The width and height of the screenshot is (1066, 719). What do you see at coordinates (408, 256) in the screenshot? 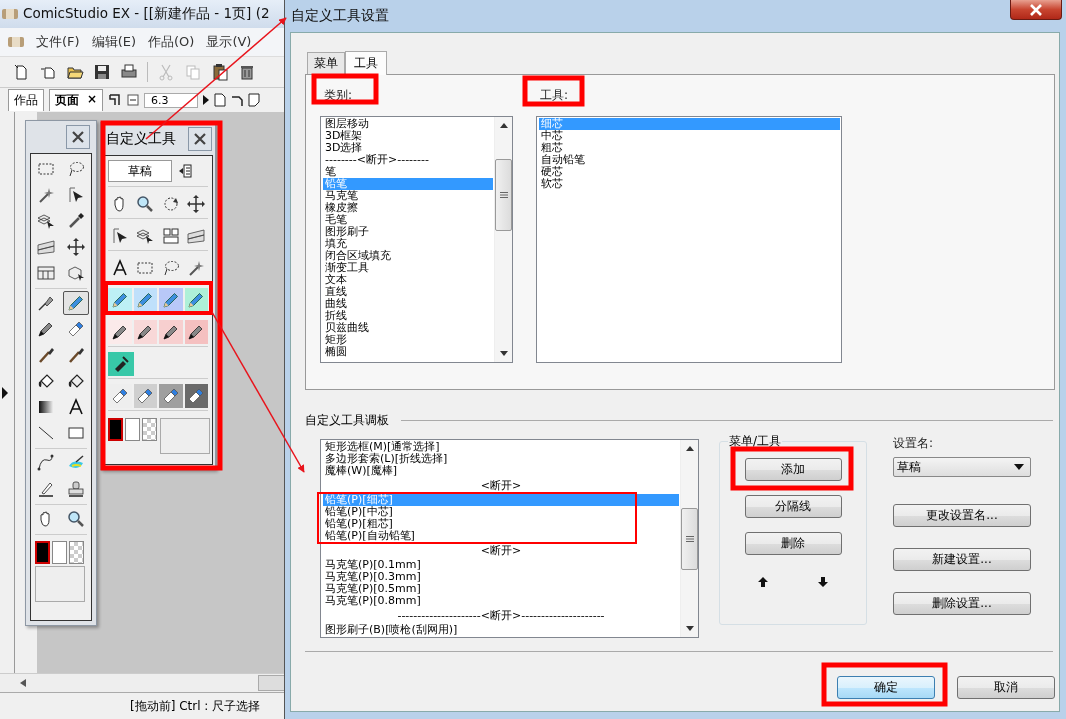
I see `list-item: 闭合区域填充` at bounding box center [408, 256].